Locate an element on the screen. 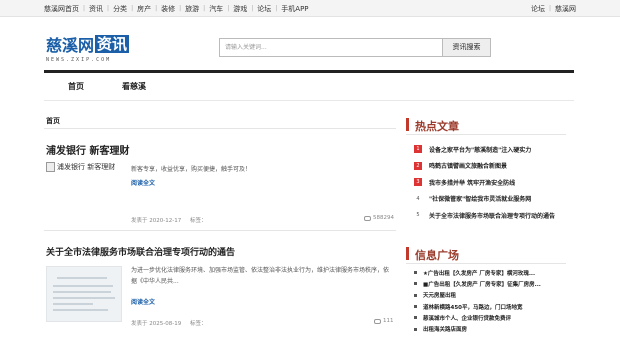 Image resolution: width=620 pixels, height=343 pixels. hot-item-text: 鸣鹤古镇譬画文旅融合新图景 is located at coordinates (468, 167).